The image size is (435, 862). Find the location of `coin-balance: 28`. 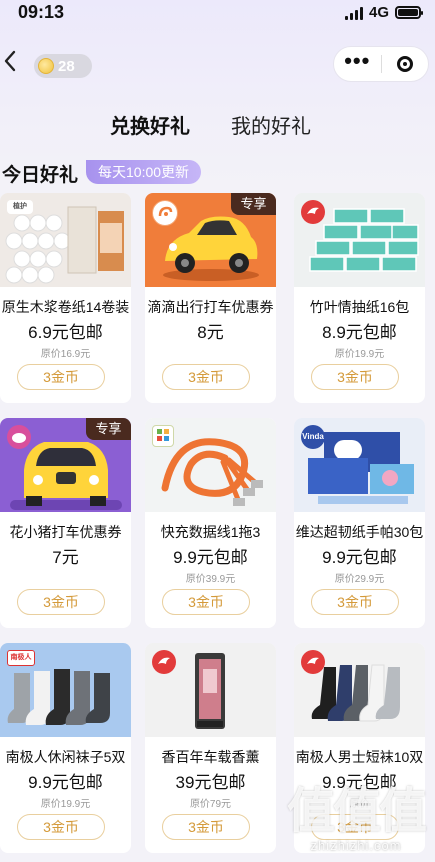

coin-balance: 28 is located at coordinates (63, 66).